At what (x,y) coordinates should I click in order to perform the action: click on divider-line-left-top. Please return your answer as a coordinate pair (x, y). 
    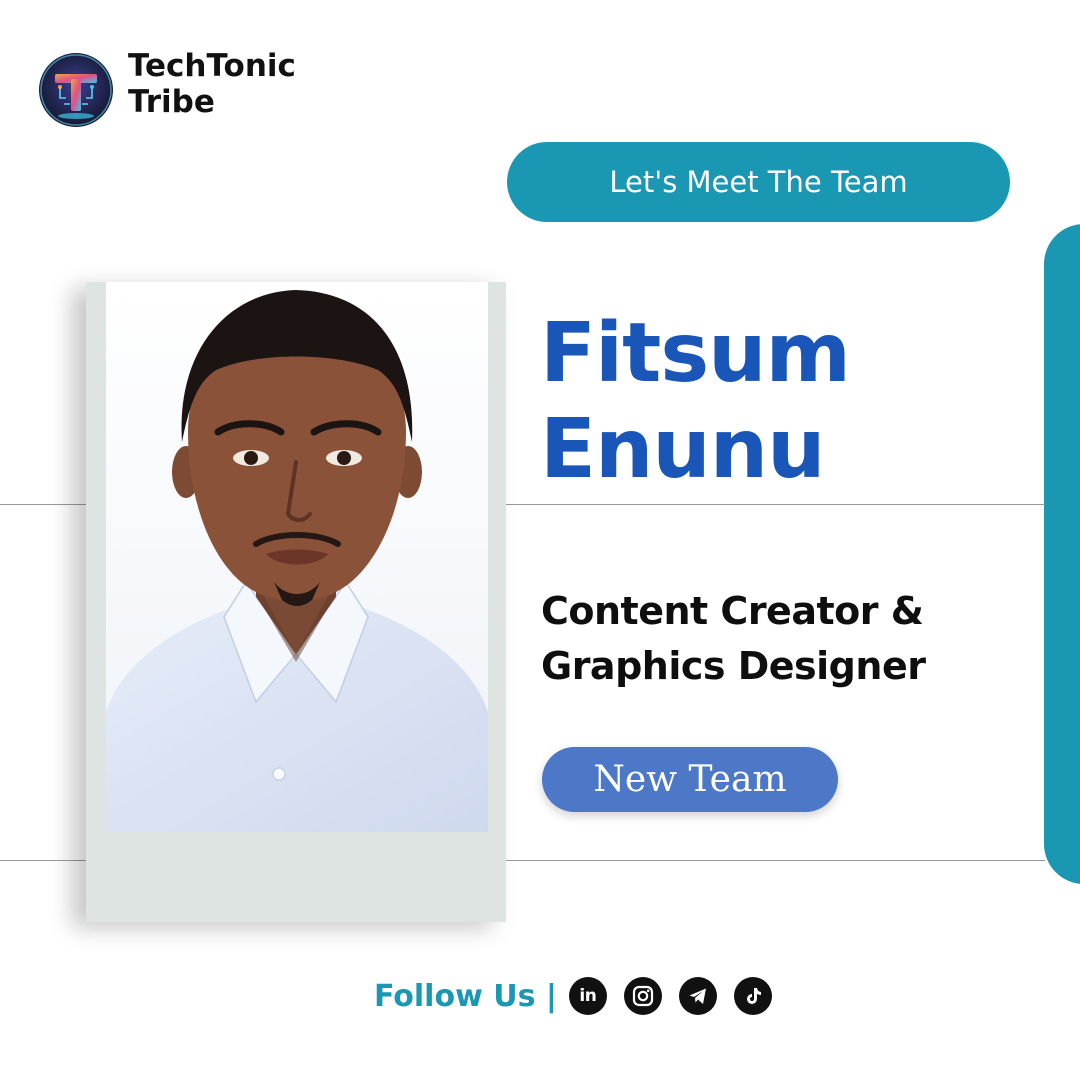
    Looking at the image, I should click on (44, 504).